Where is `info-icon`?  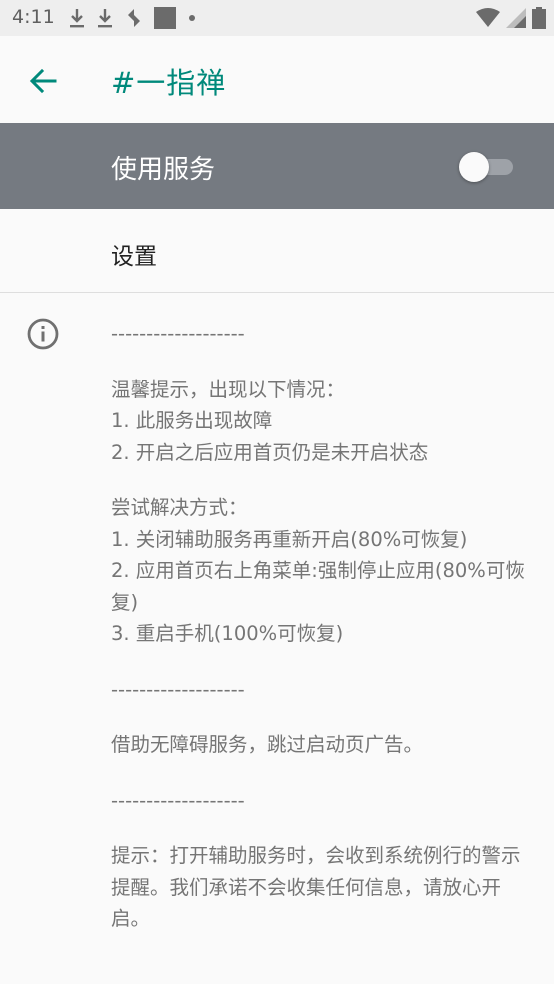
info-icon is located at coordinates (43, 334).